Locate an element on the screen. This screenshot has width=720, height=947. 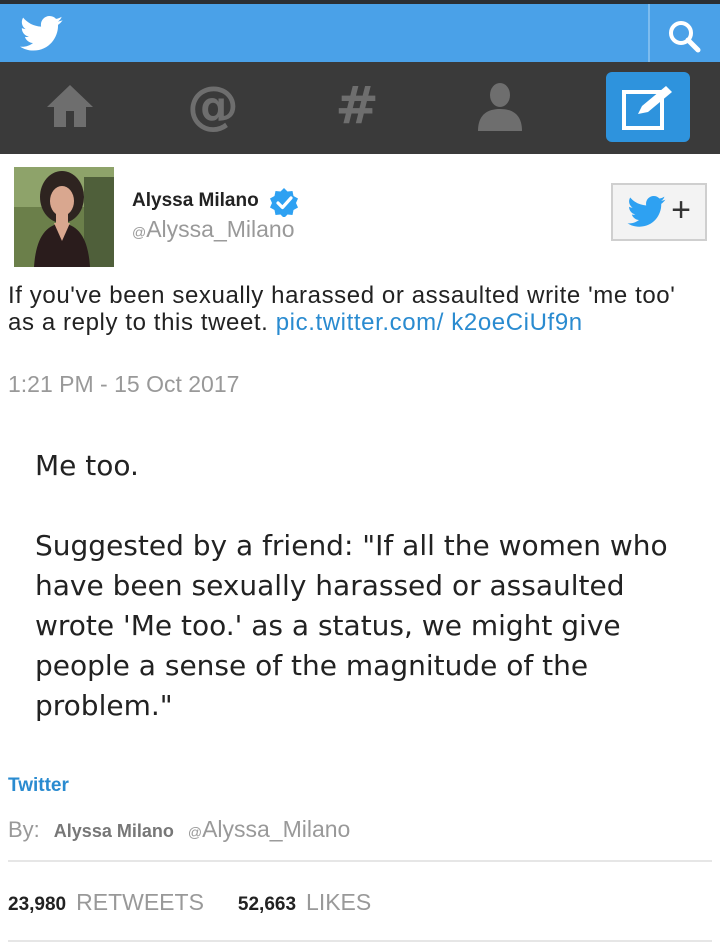
by-name: Alyssa Milano is located at coordinates (114, 831).